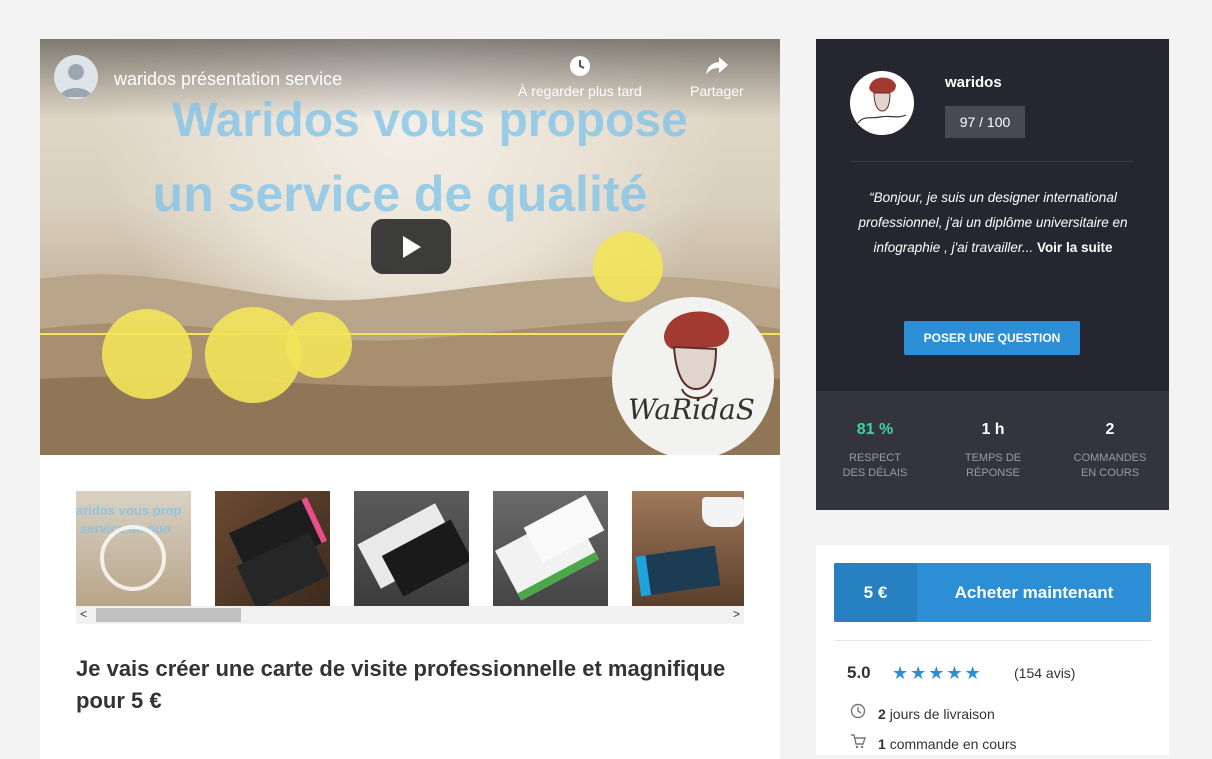 Image resolution: width=1212 pixels, height=759 pixels. I want to click on stat-label: RESPECT DES DÉLAIS, so click(875, 465).